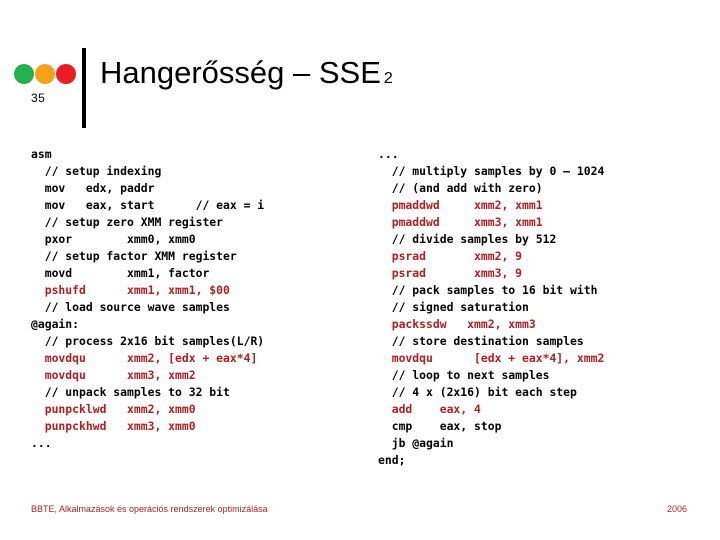  What do you see at coordinates (488, 290) in the screenshot?
I see `code-token-comment: // pack samples to 16 bit with` at bounding box center [488, 290].